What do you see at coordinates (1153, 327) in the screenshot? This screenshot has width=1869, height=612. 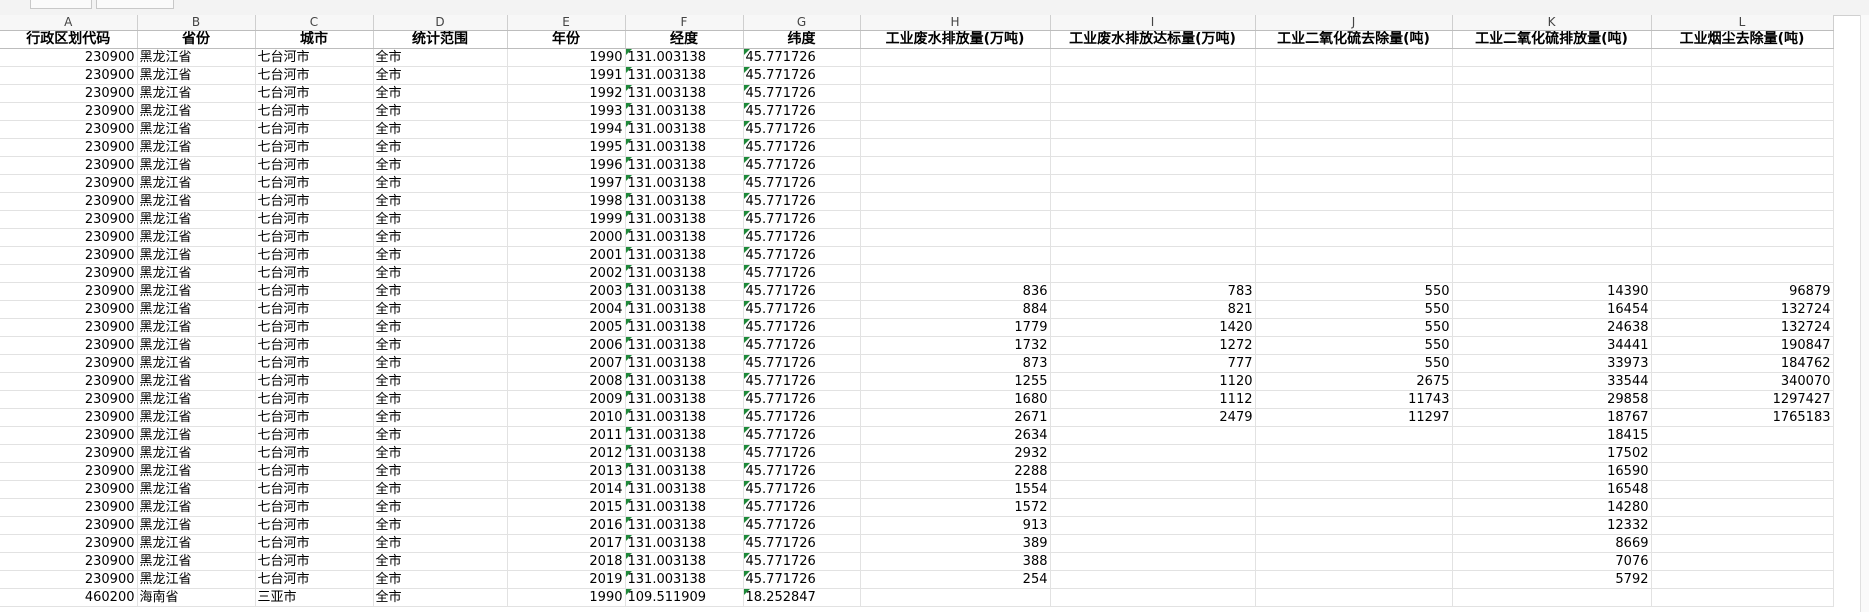 I see `cell: 1420` at bounding box center [1153, 327].